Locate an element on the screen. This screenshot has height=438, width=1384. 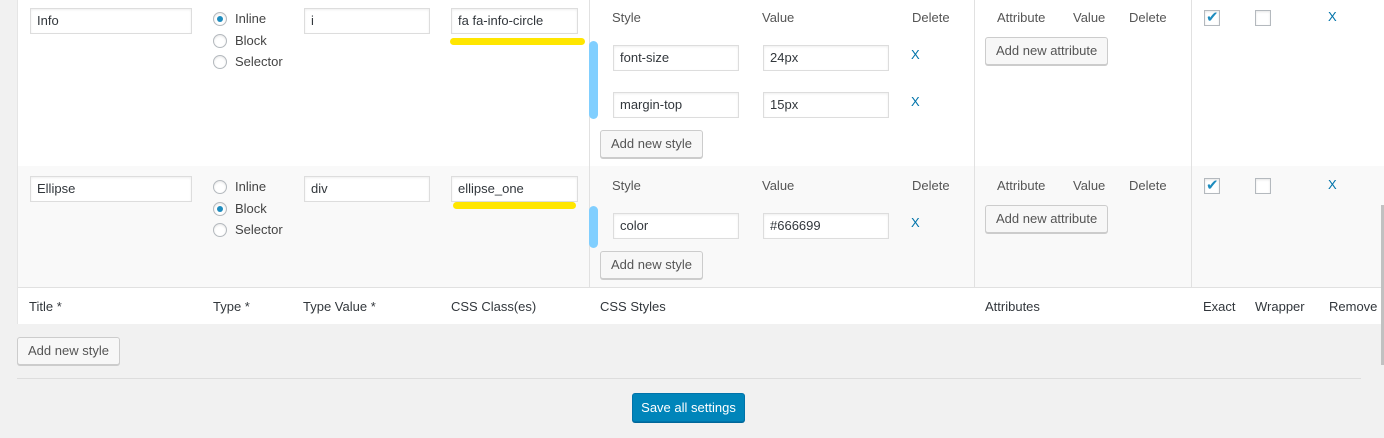
col-remove: Remove is located at coordinates (1353, 306).